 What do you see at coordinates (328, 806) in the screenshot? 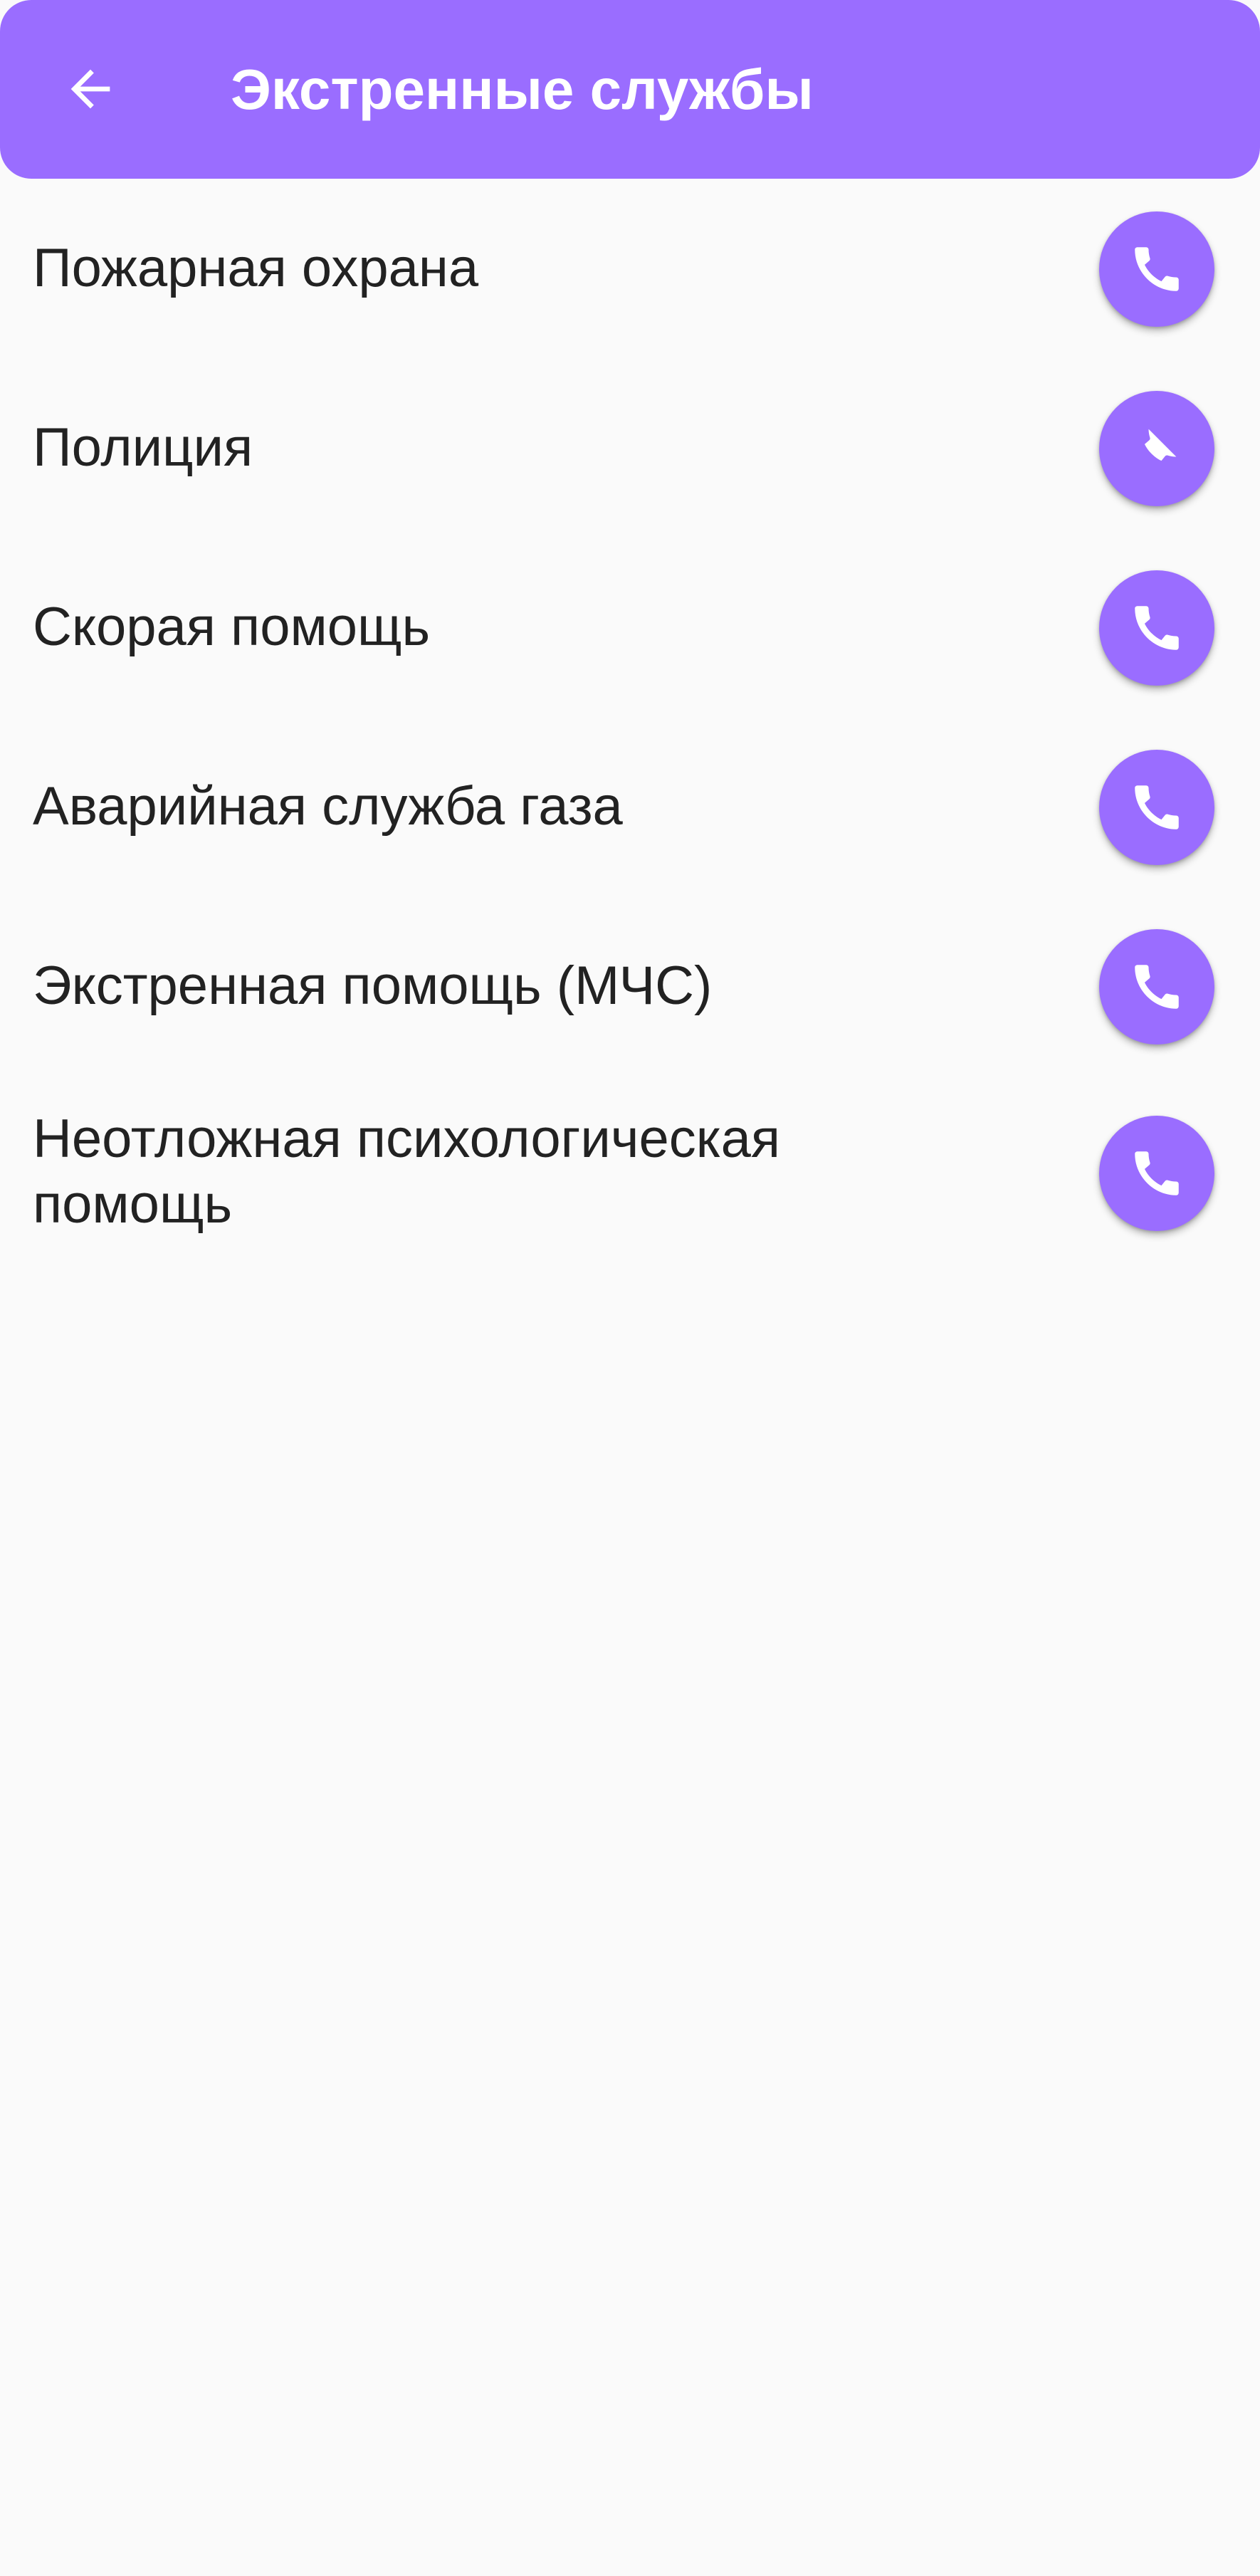
I see `list-item-label: Аварийная служба газа` at bounding box center [328, 806].